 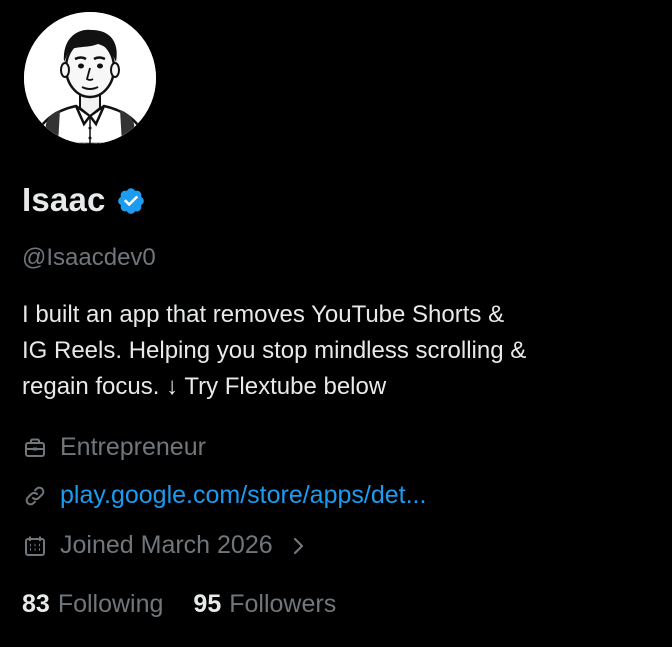 I want to click on avatar-portrait, so click(x=90, y=78).